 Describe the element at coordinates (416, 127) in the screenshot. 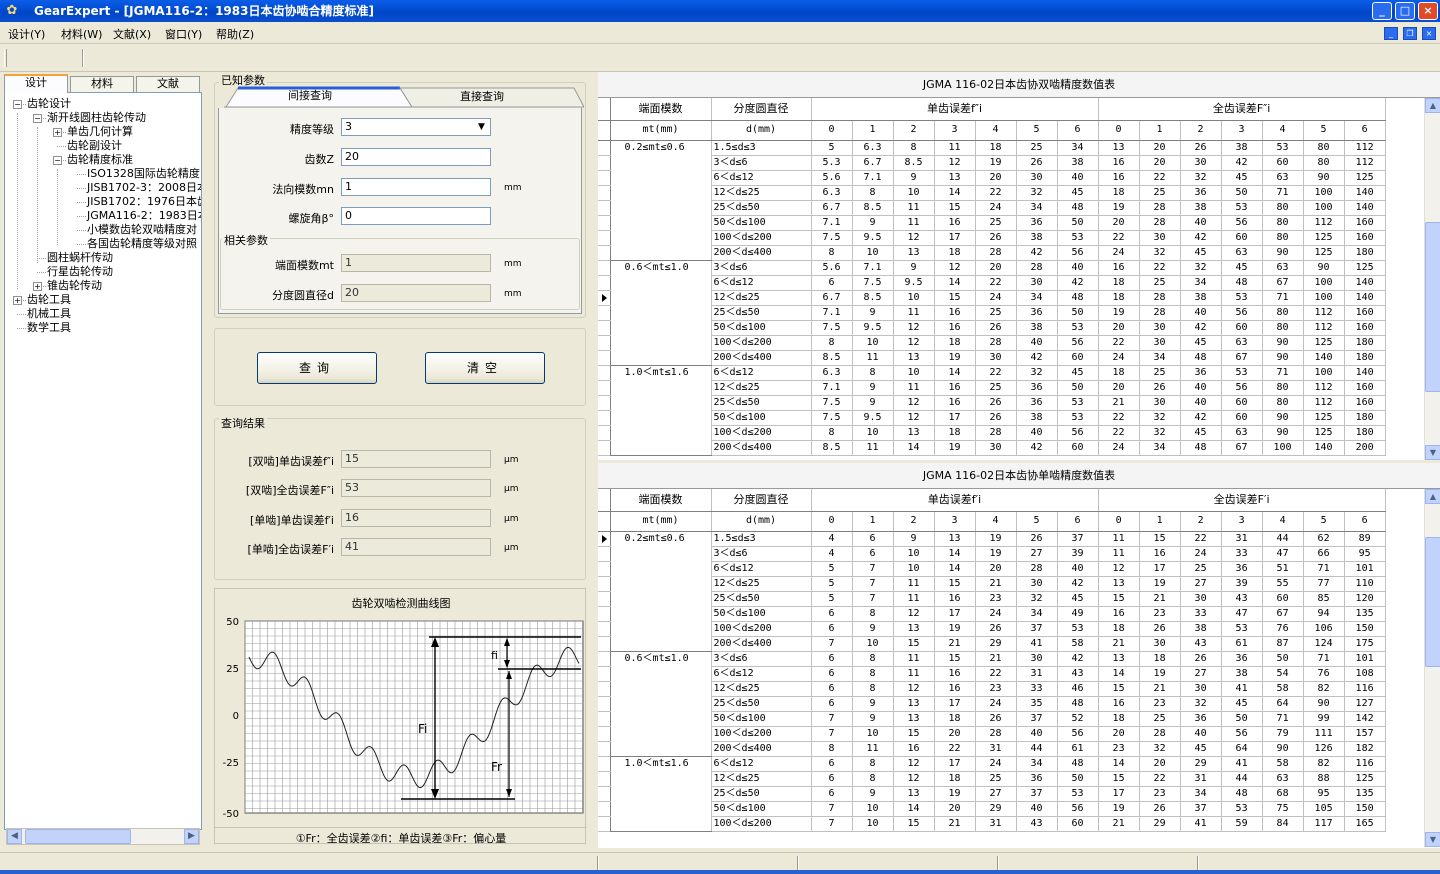

I see `precision-grade-select: 3 ▼` at that location.